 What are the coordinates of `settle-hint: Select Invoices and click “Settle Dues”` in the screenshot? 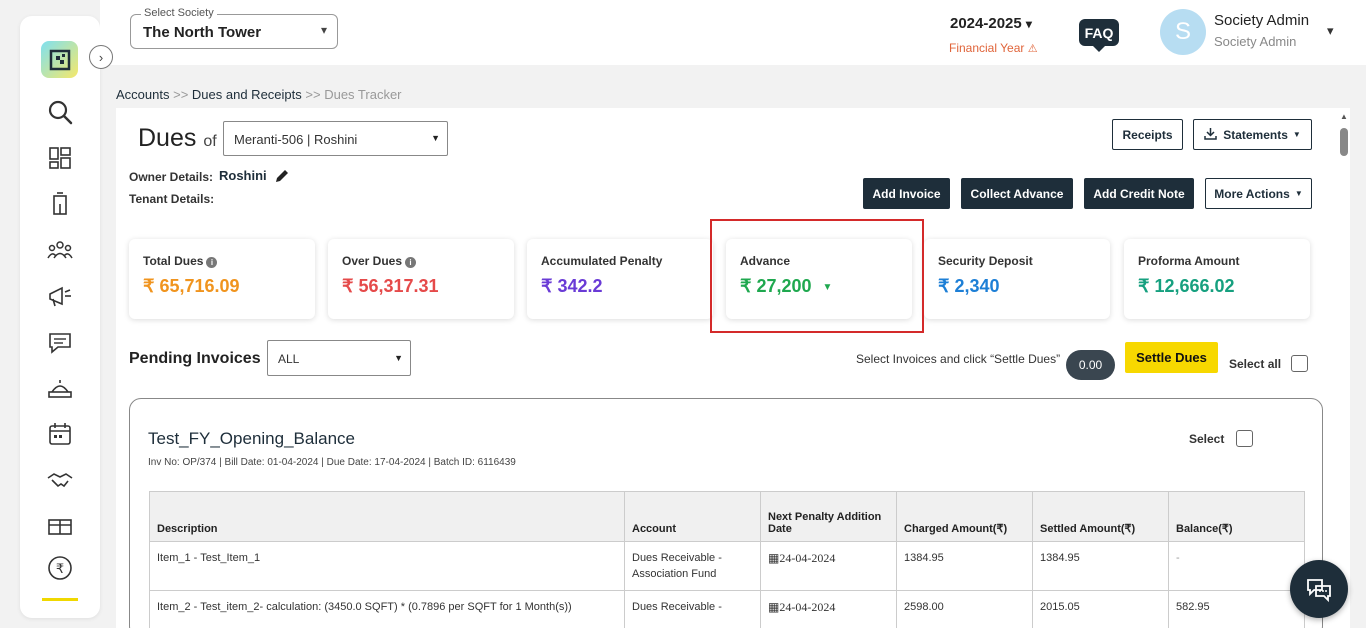 It's located at (958, 359).